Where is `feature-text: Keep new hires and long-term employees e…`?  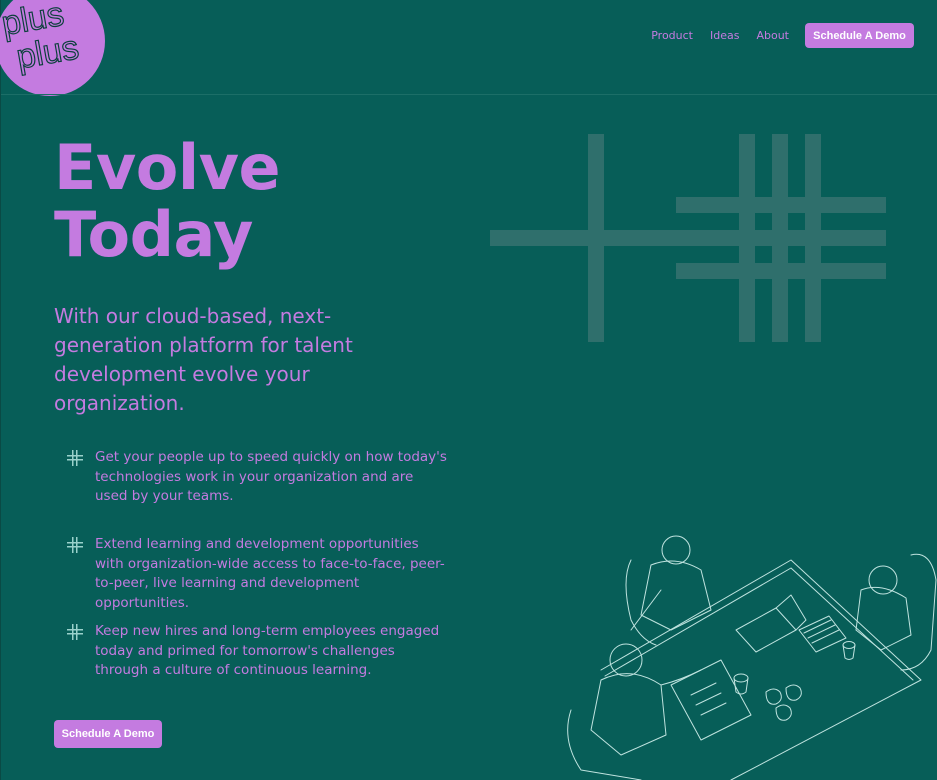
feature-text: Keep new hires and long-term employees e… is located at coordinates (267, 650).